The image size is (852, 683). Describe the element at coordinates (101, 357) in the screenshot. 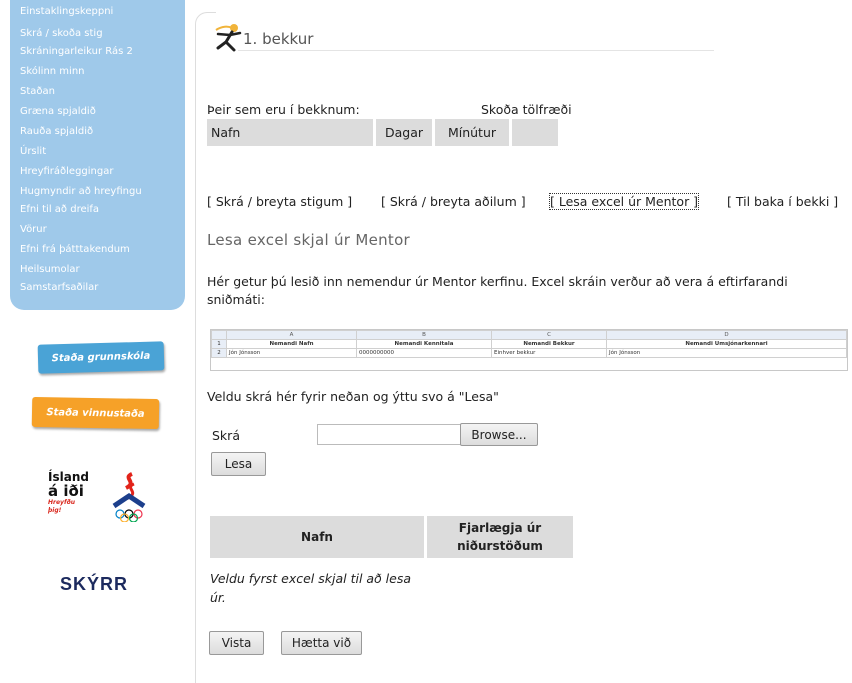

I see `stada-grunnskola-badge: Staða grunnskóla` at that location.